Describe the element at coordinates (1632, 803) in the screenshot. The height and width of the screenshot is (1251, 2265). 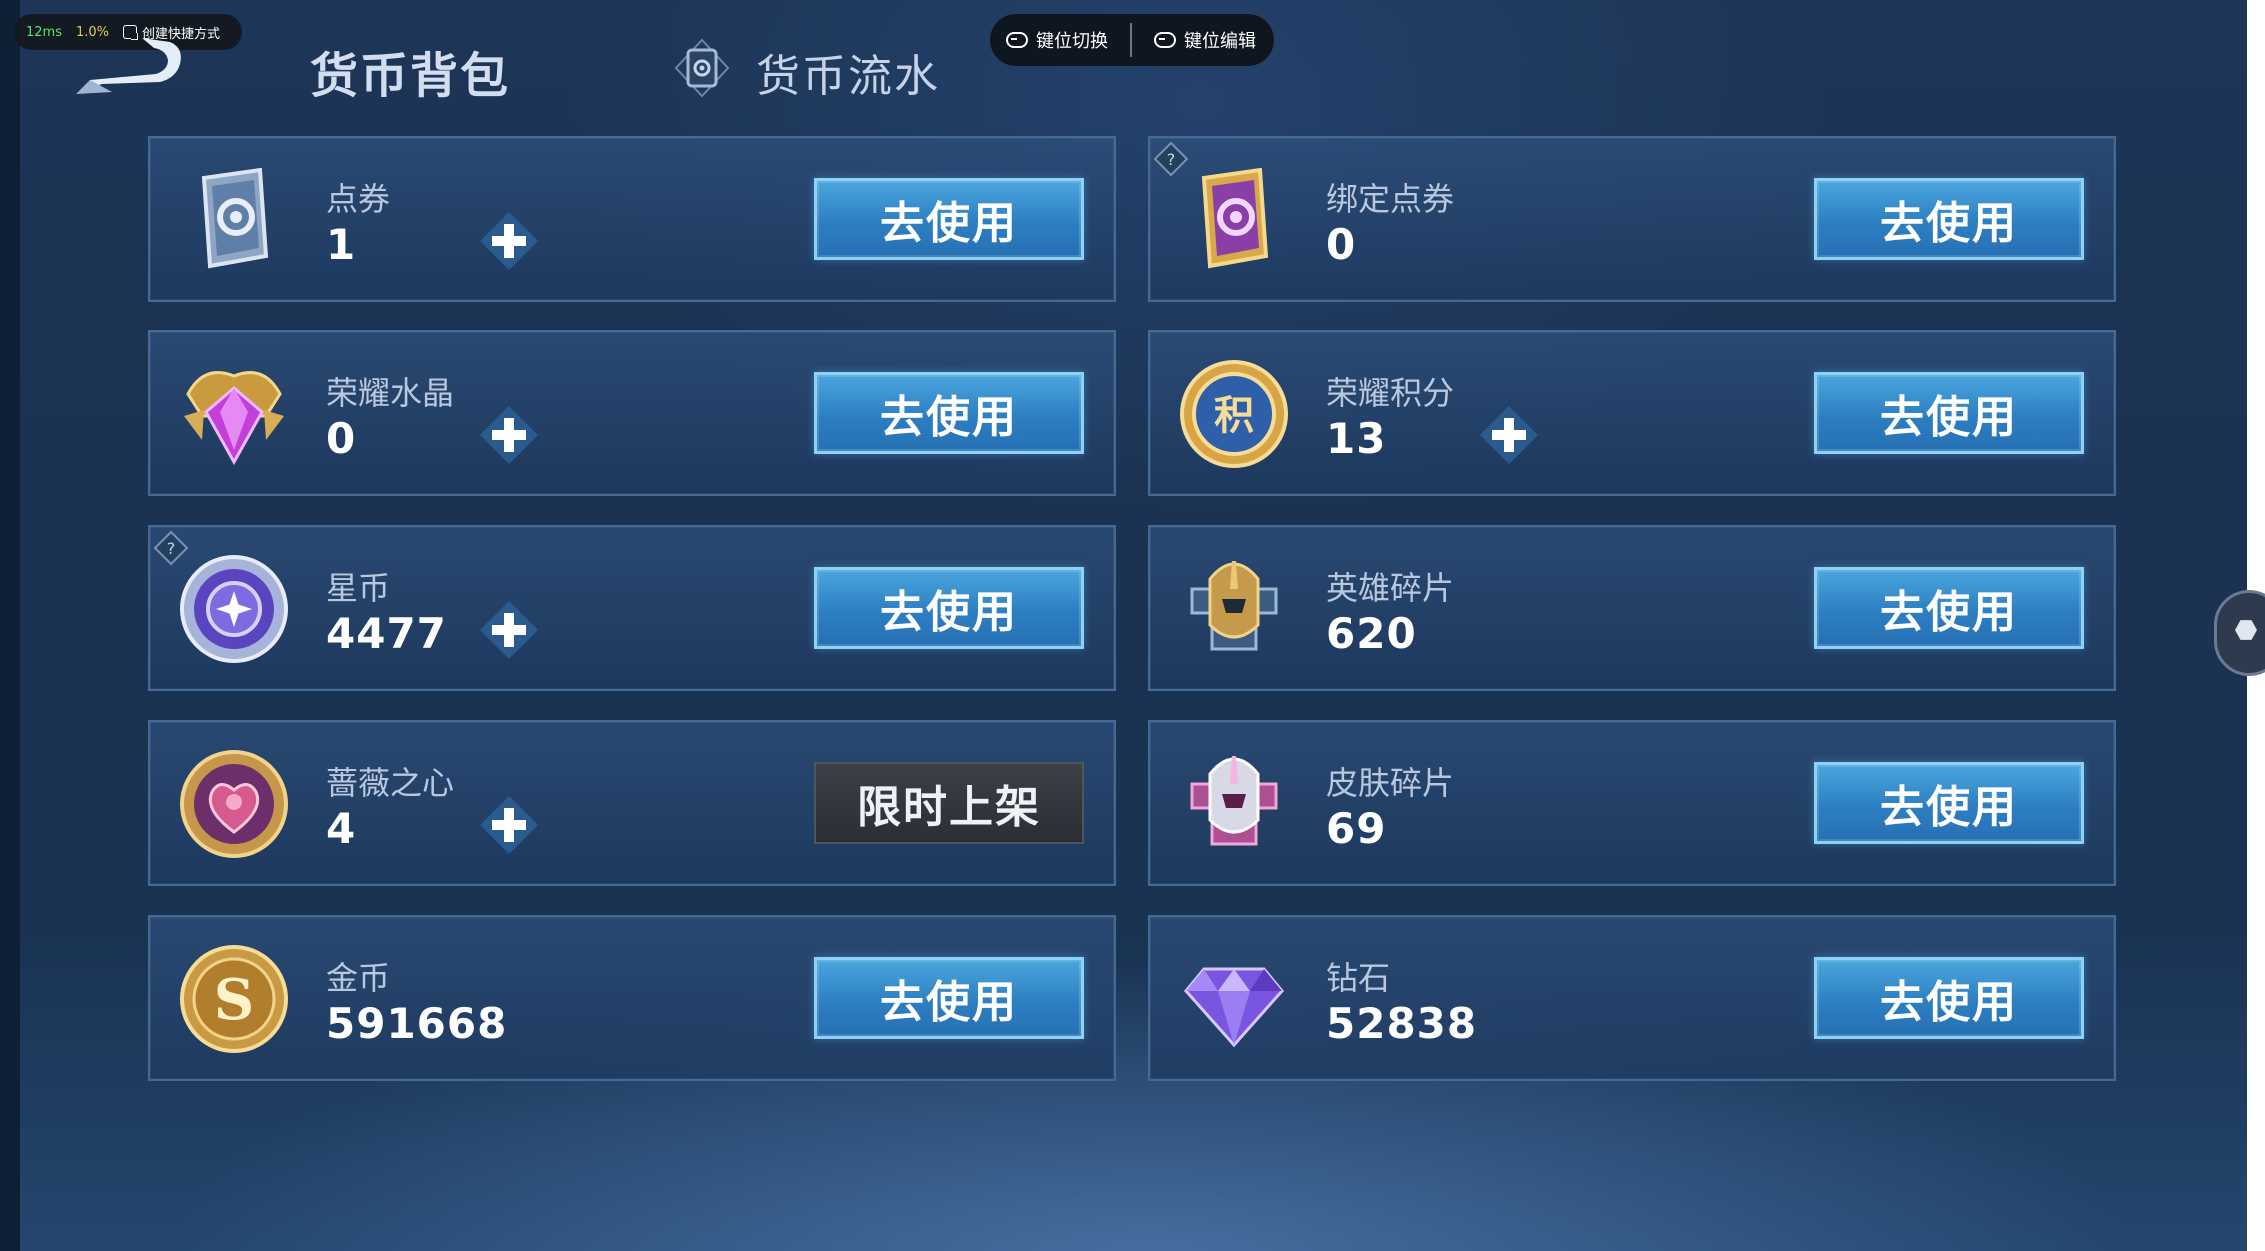
I see `currency-card-skin-fragment: 皮肤碎片 69 去使用` at that location.